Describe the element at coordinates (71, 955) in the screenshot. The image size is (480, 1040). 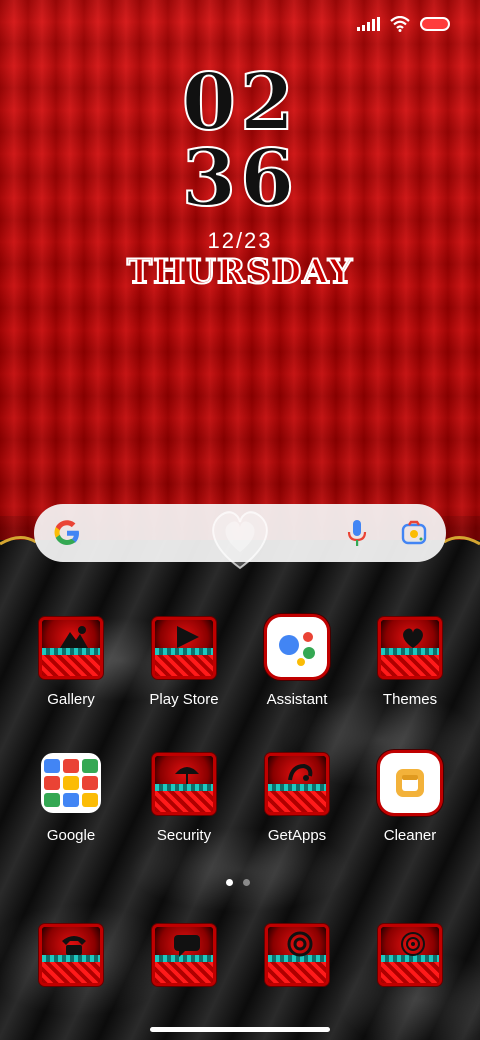
I see `phone-icon` at that location.